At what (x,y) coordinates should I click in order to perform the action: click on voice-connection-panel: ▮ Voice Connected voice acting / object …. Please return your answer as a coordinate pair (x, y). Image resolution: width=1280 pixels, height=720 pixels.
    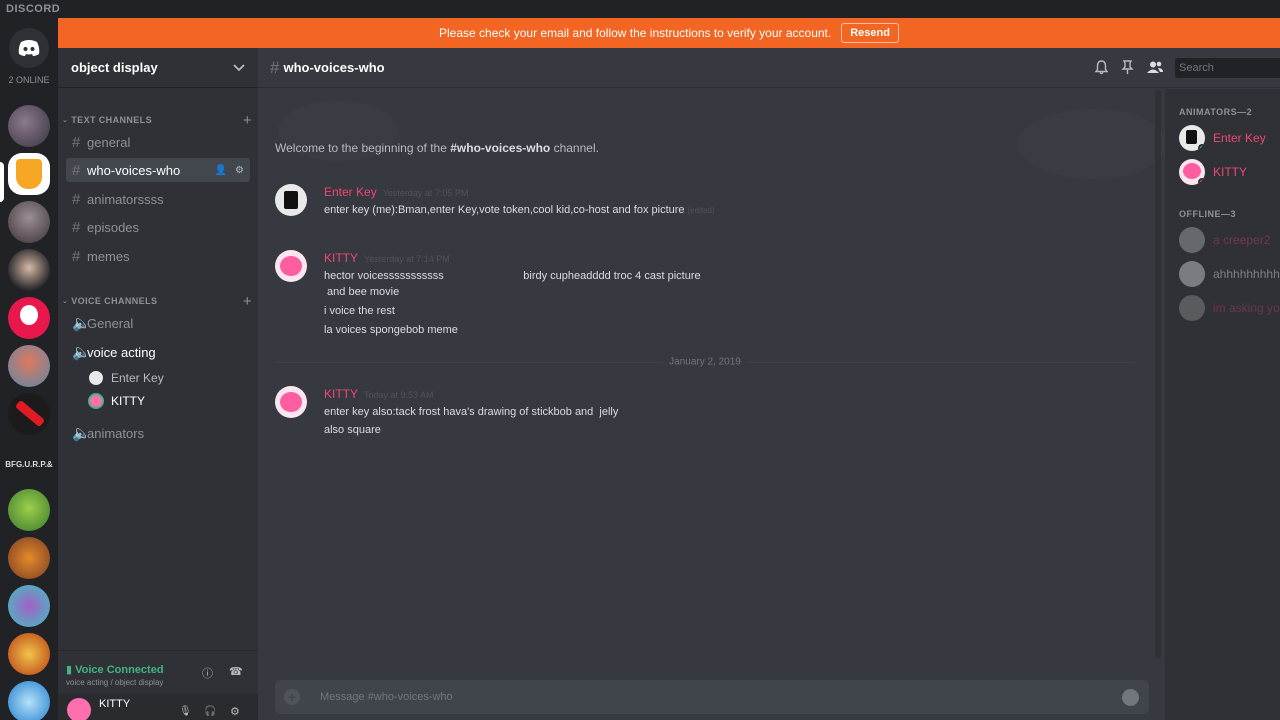
    Looking at the image, I should click on (158, 671).